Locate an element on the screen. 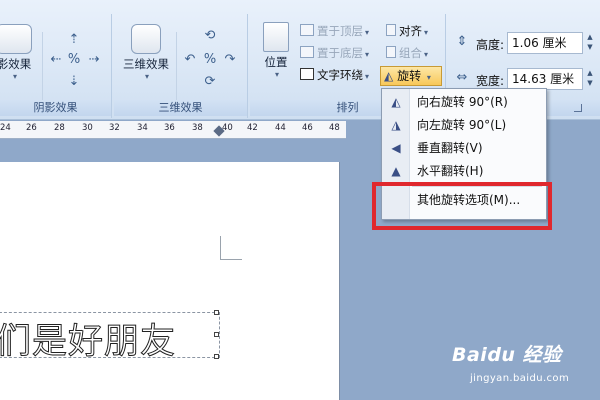 This screenshot has width=600, height=400. ruler-tick: 30 is located at coordinates (87, 128).